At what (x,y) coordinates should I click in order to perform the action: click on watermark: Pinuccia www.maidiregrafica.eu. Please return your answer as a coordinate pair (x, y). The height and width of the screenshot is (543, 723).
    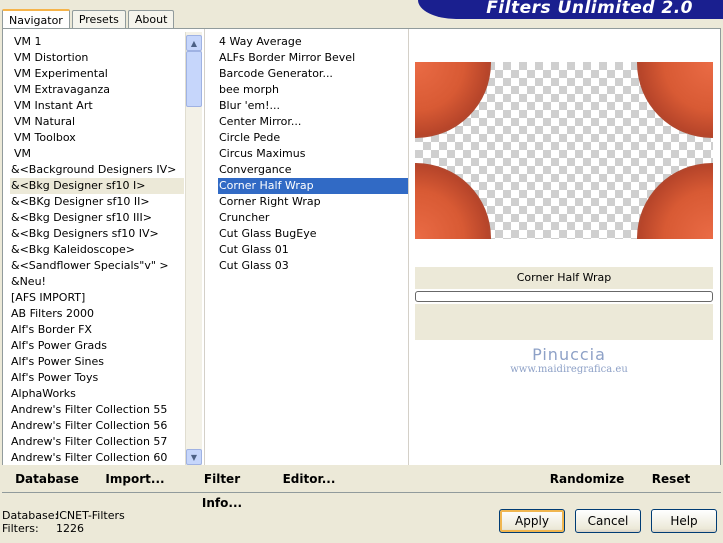
    Looking at the image, I should click on (569, 360).